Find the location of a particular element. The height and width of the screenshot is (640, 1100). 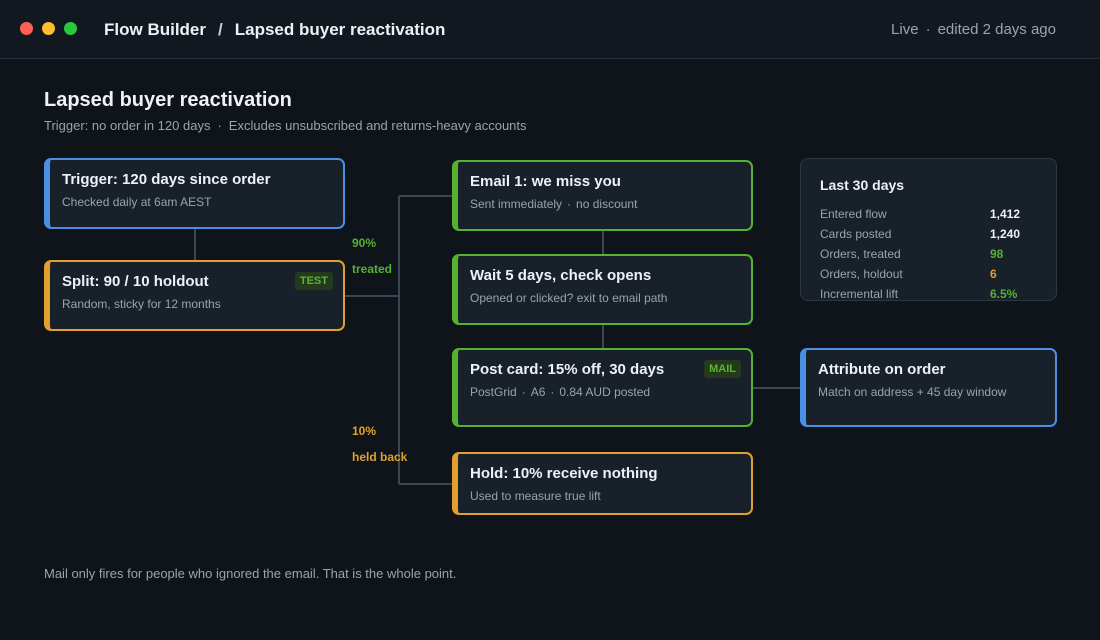

treated-label: treated is located at coordinates (372, 269).